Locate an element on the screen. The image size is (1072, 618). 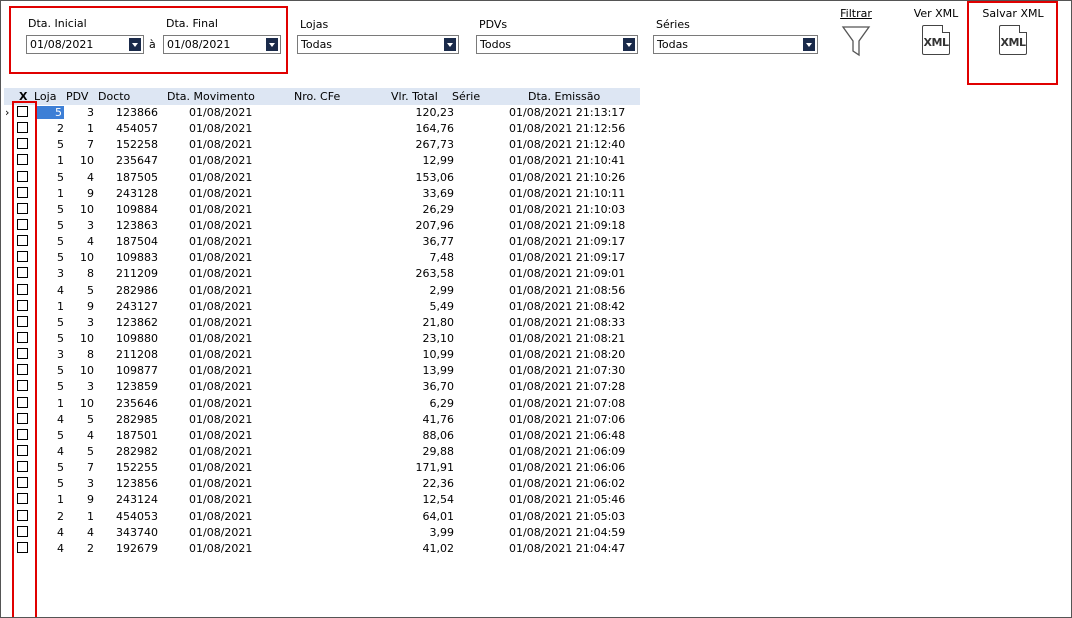
series-select: Todas is located at coordinates (735, 44).